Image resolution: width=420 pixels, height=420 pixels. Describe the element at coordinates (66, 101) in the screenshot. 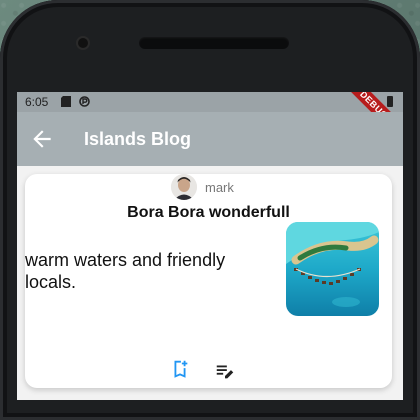

I see `sd-card-icon` at that location.